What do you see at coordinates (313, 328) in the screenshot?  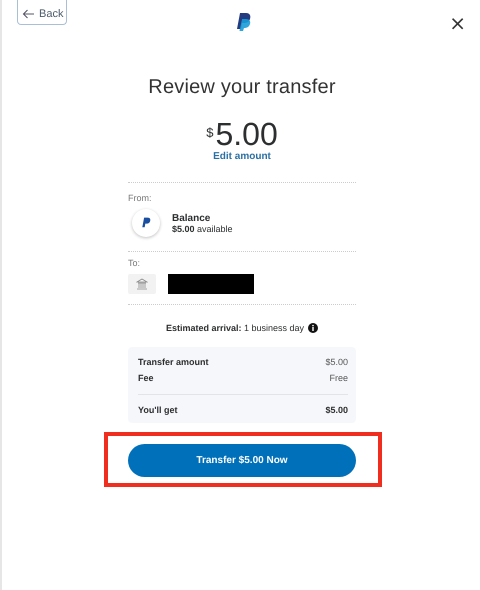 I see `info-icon` at bounding box center [313, 328].